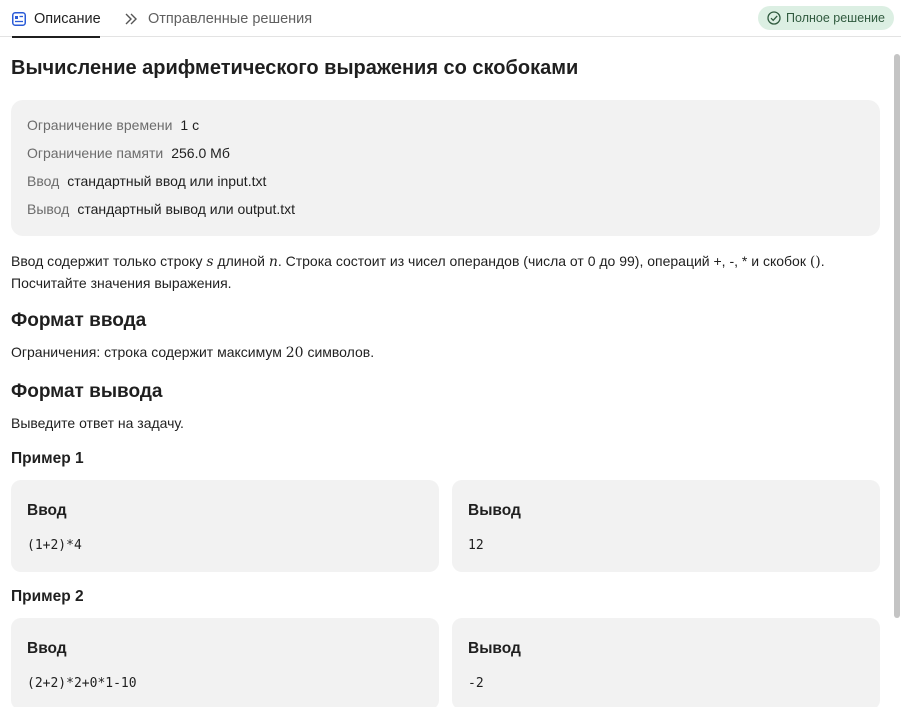  Describe the element at coordinates (186, 209) in the screenshot. I see `limit-output-value: стандартный вывод или output.txt` at that location.